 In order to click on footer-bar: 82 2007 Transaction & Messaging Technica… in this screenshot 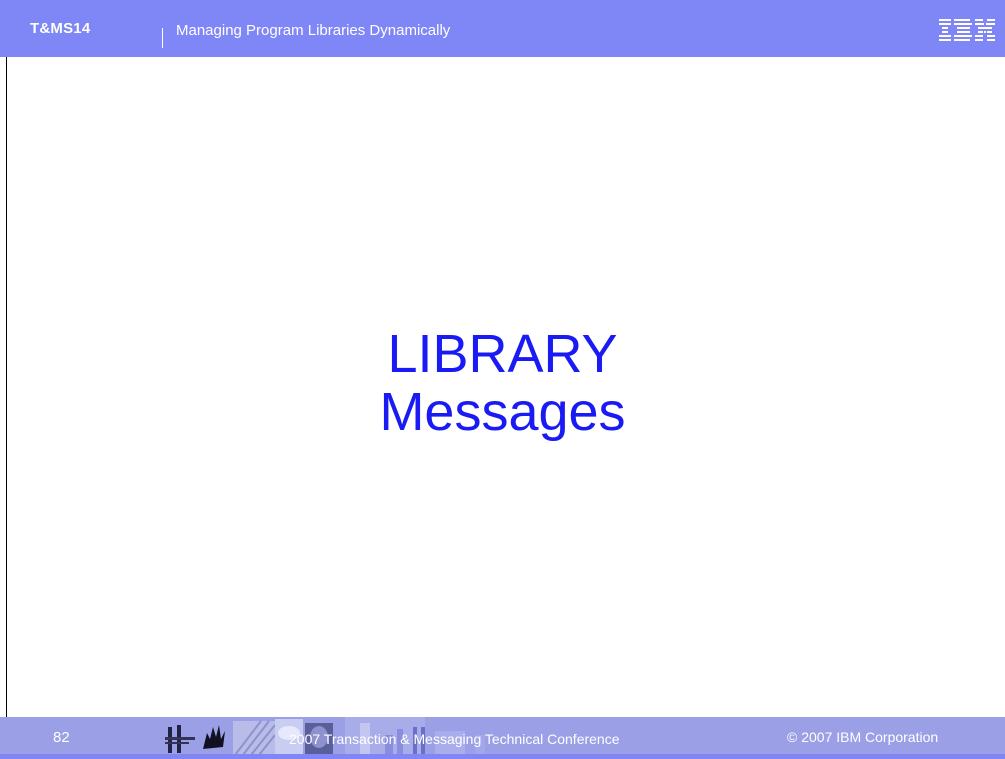, I will do `click(502, 738)`.